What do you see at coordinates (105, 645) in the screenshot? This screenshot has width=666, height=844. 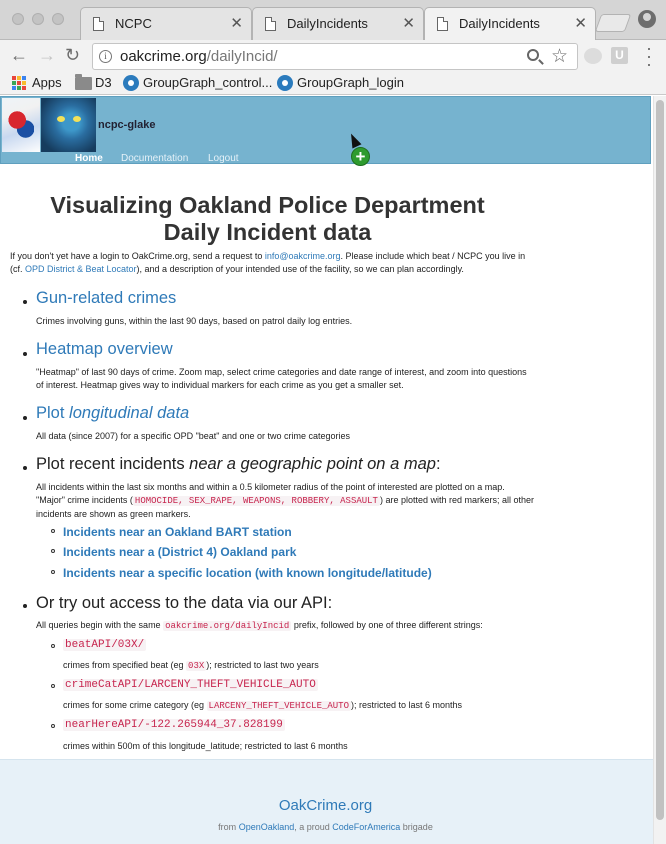 I see `beat-api-endpoint: beatAPI/03X/` at bounding box center [105, 645].